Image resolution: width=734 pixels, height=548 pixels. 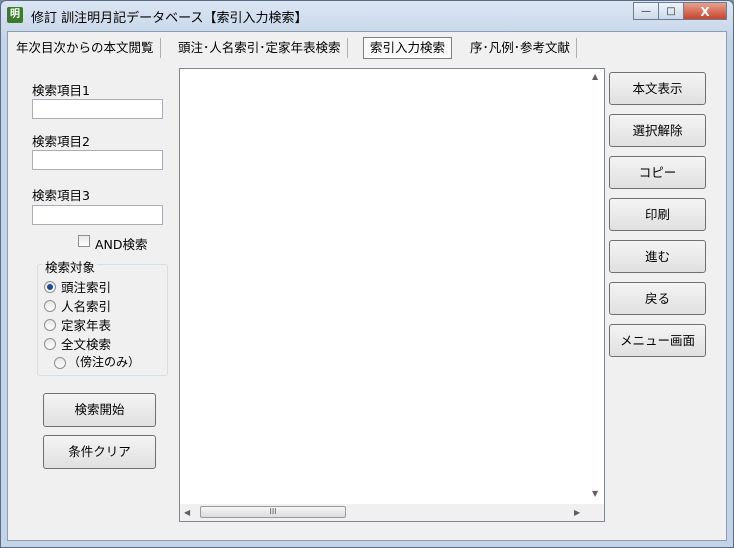 What do you see at coordinates (50, 344) in the screenshot?
I see `radio-fulltext` at bounding box center [50, 344].